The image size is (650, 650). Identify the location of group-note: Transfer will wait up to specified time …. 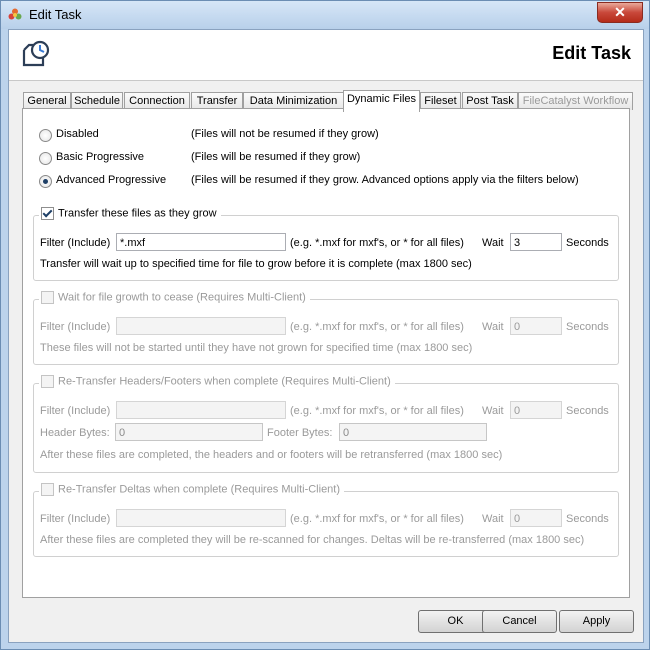
(256, 264).